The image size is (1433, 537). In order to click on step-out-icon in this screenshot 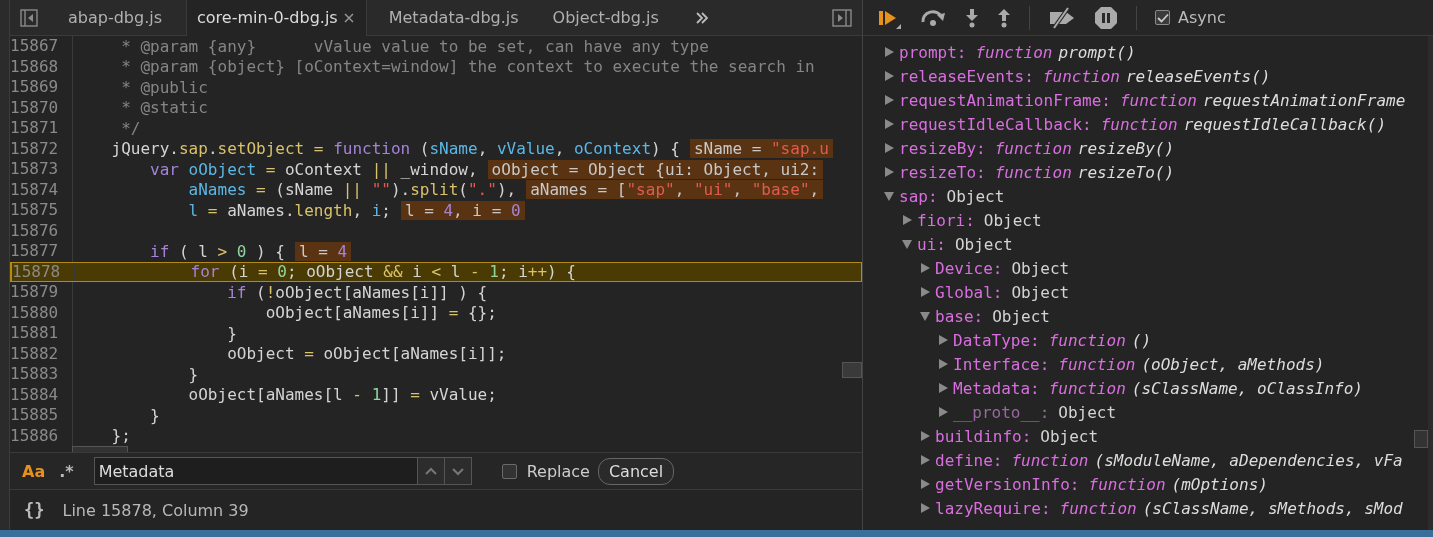, I will do `click(1004, 17)`.